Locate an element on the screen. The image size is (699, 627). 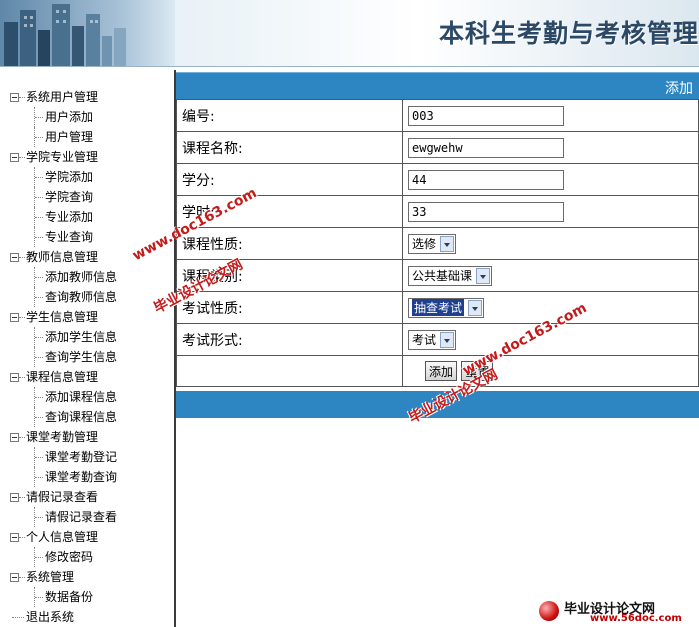
sidebar-item-label: 专业查询 is located at coordinates (69, 237).